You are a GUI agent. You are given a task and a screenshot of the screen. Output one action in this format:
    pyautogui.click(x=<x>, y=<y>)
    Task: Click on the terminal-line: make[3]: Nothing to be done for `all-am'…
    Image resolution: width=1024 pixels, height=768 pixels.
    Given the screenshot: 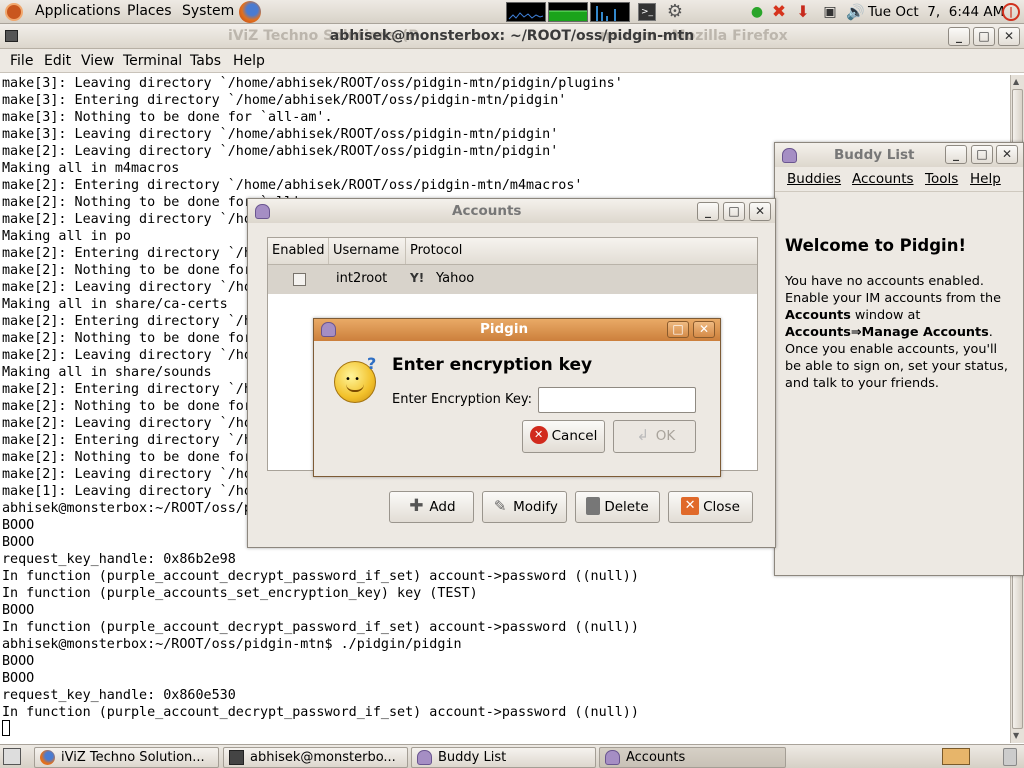 What is the action you would take?
    pyautogui.click(x=167, y=117)
    